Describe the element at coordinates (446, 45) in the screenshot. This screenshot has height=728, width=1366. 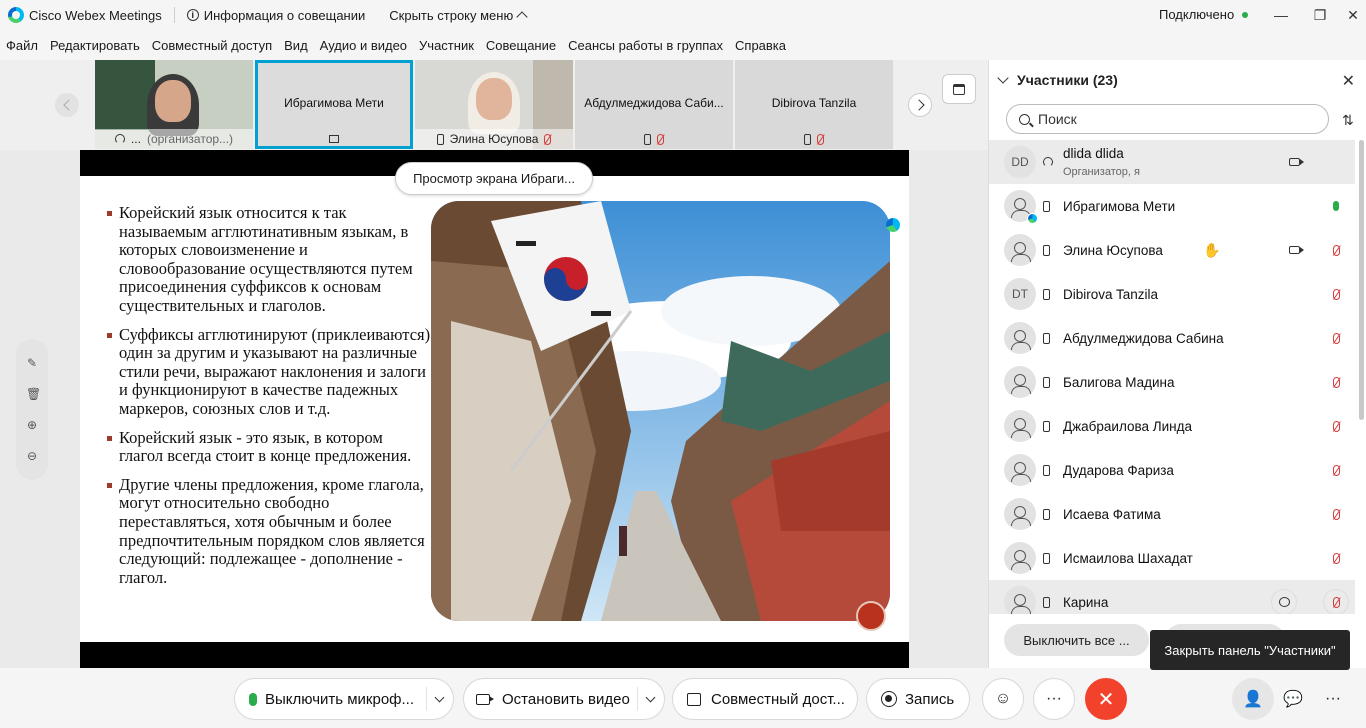
I see `menu-participant: Участник` at that location.